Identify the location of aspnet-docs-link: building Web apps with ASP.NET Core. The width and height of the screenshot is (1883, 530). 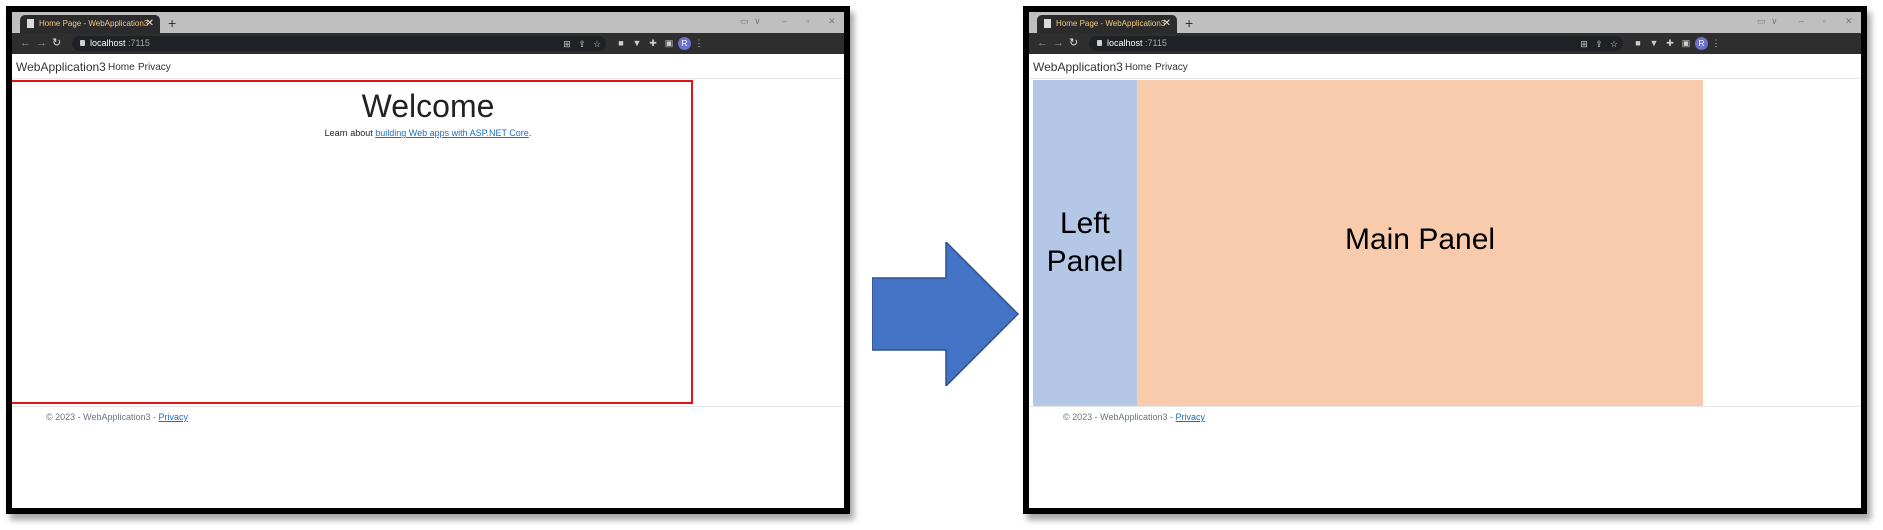
(452, 133).